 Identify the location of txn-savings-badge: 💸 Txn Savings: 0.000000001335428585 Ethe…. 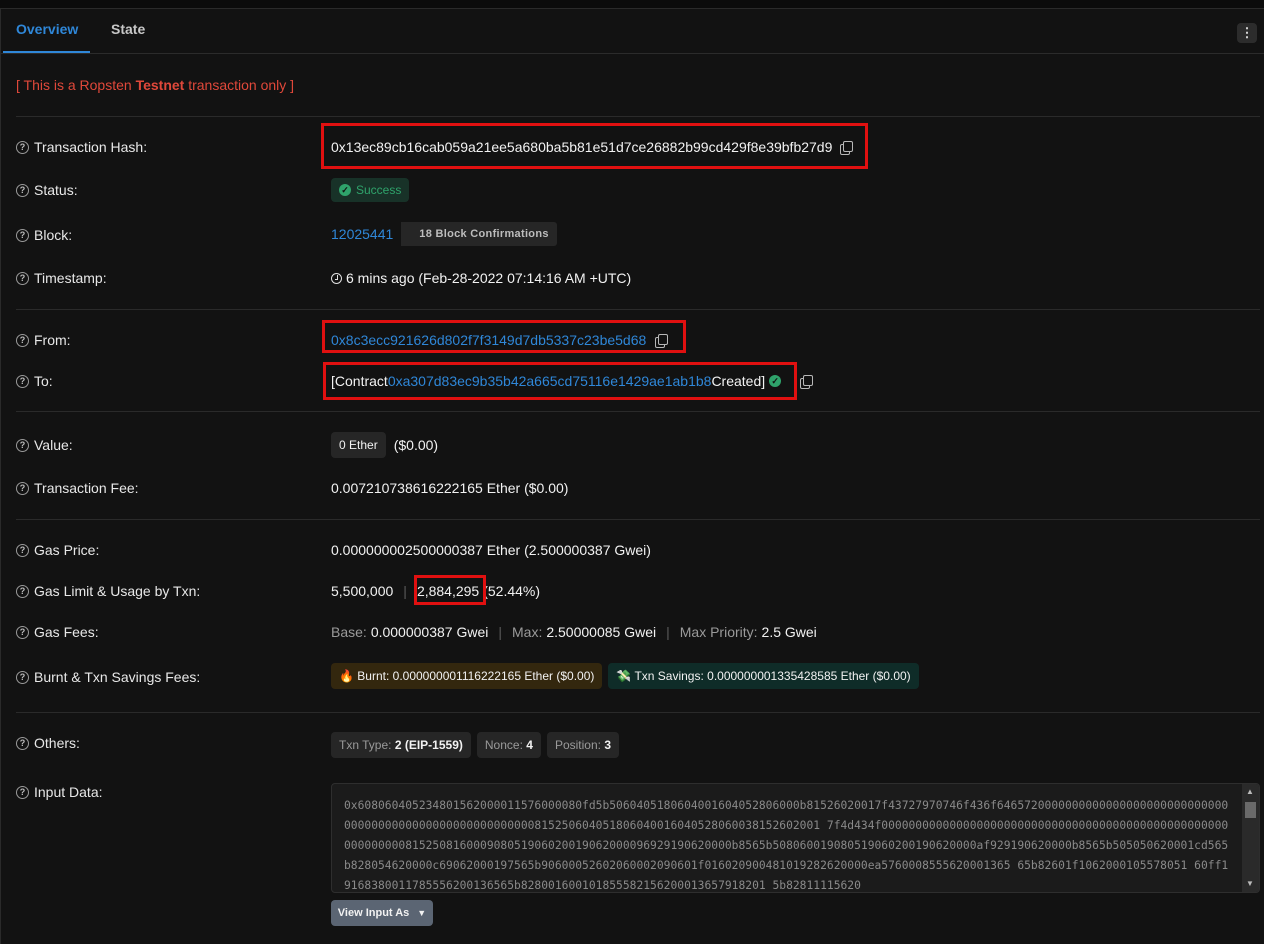
(763, 676).